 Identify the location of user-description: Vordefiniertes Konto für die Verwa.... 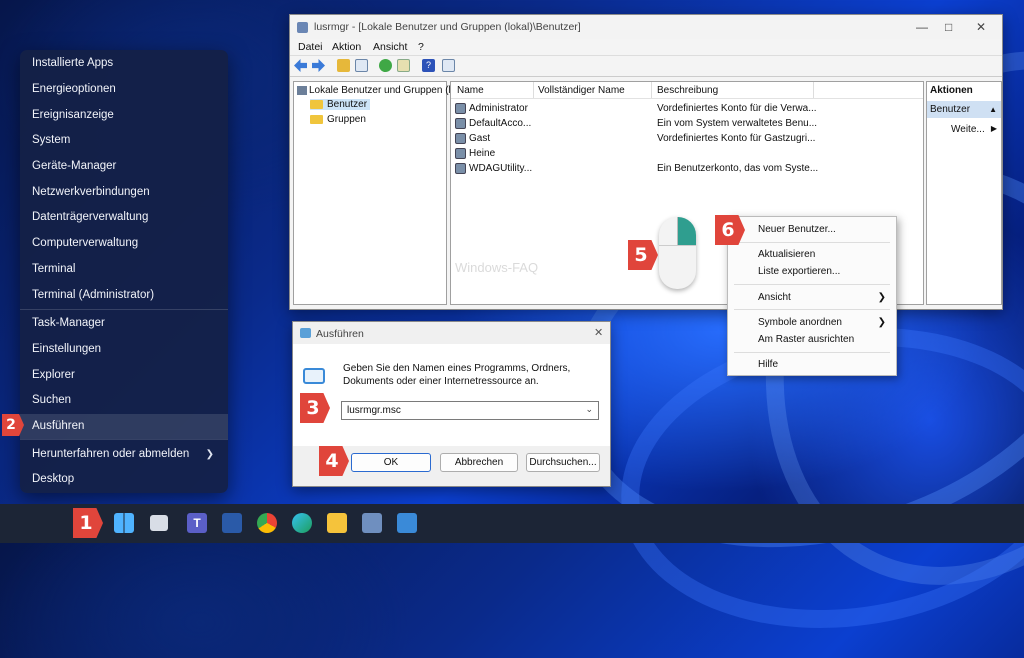
(737, 108).